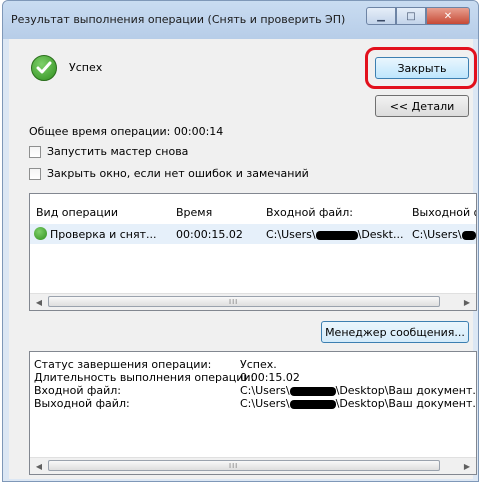  What do you see at coordinates (123, 364) in the screenshot?
I see `status-label: Статус завершения операции:` at bounding box center [123, 364].